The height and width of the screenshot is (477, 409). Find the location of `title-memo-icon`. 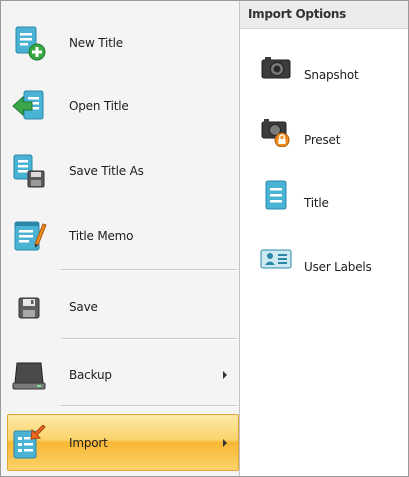

title-memo-icon is located at coordinates (30, 236).